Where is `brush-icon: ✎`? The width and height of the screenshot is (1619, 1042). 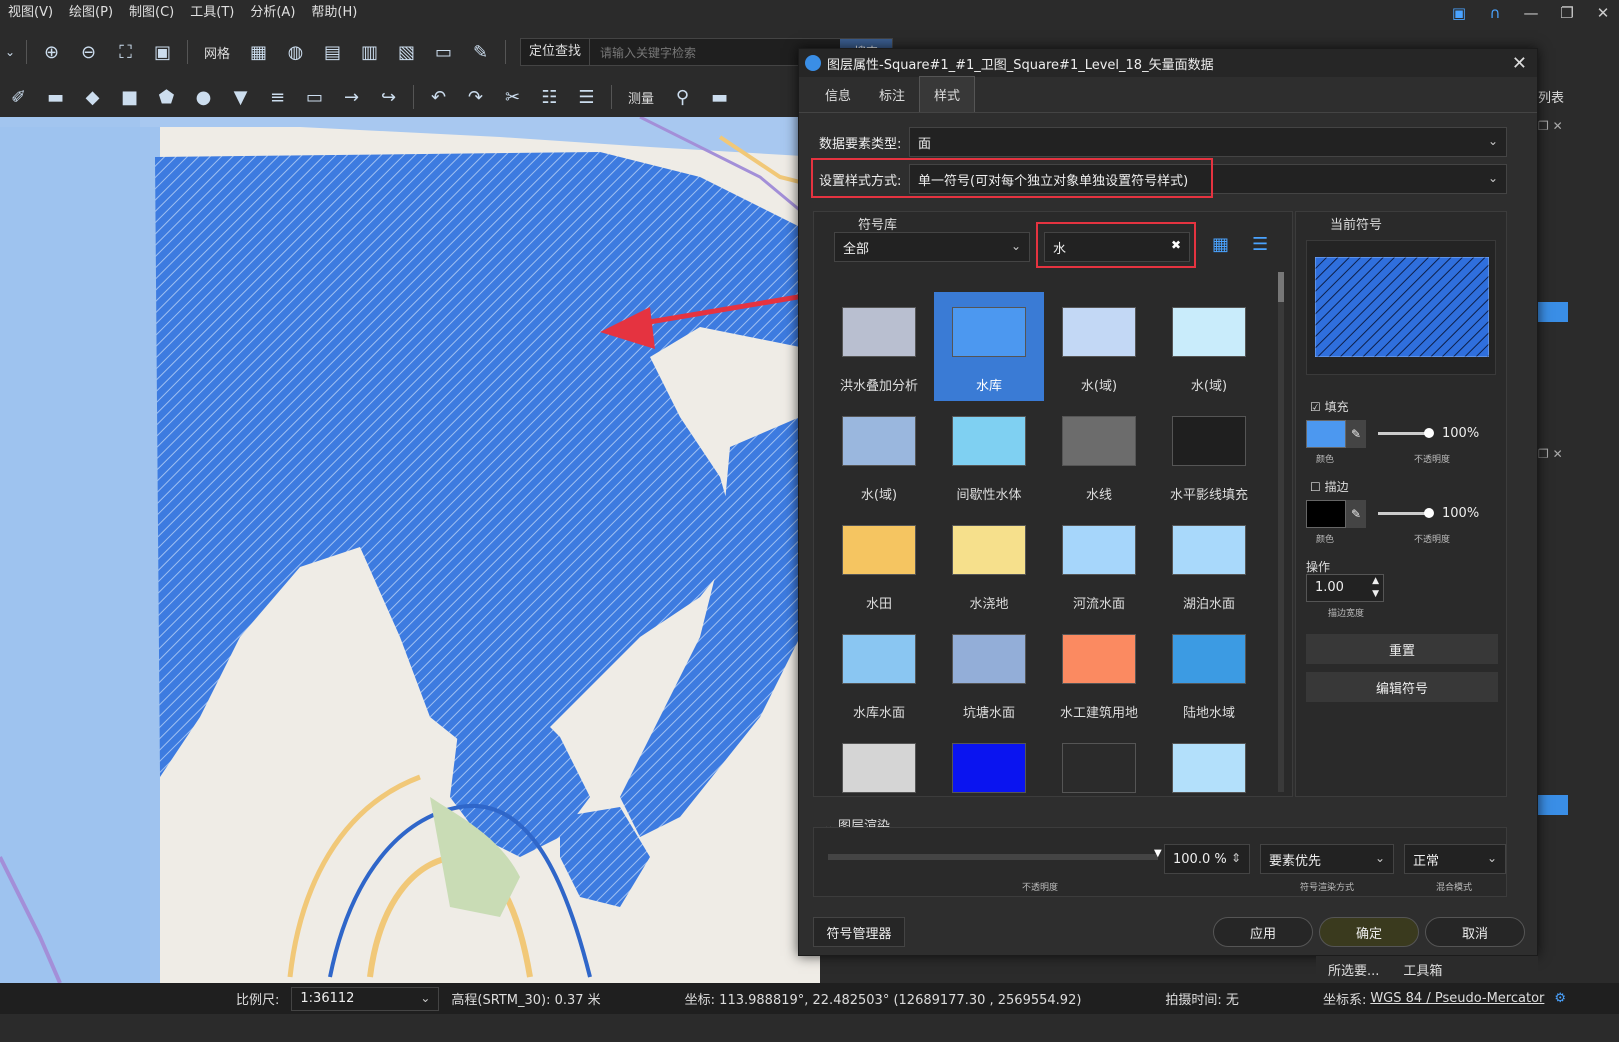 brush-icon: ✎ is located at coordinates (480, 52).